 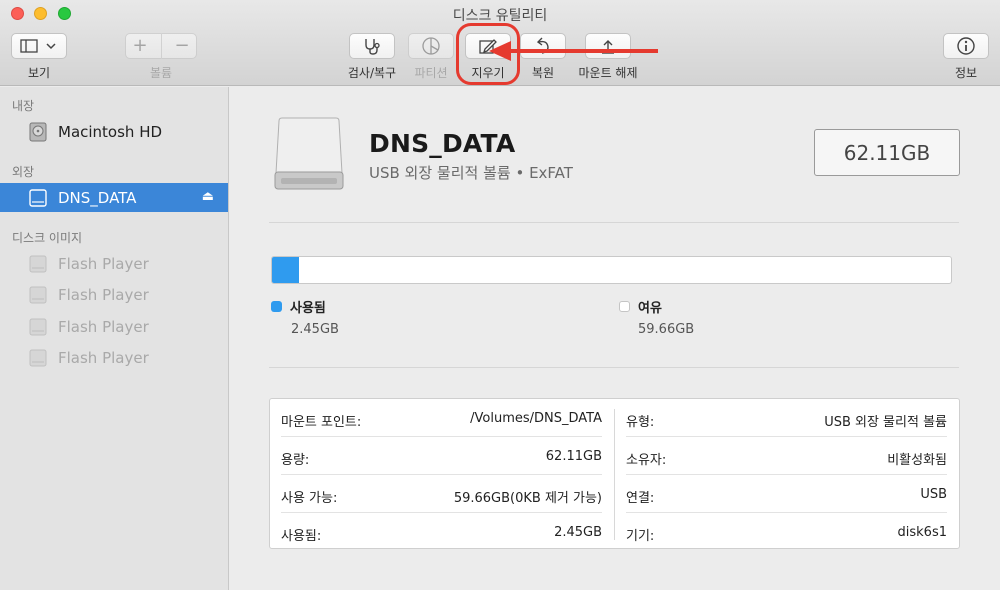 I want to click on sidebar-item-dns-data: DNS_DATA ⏏, so click(x=114, y=197).